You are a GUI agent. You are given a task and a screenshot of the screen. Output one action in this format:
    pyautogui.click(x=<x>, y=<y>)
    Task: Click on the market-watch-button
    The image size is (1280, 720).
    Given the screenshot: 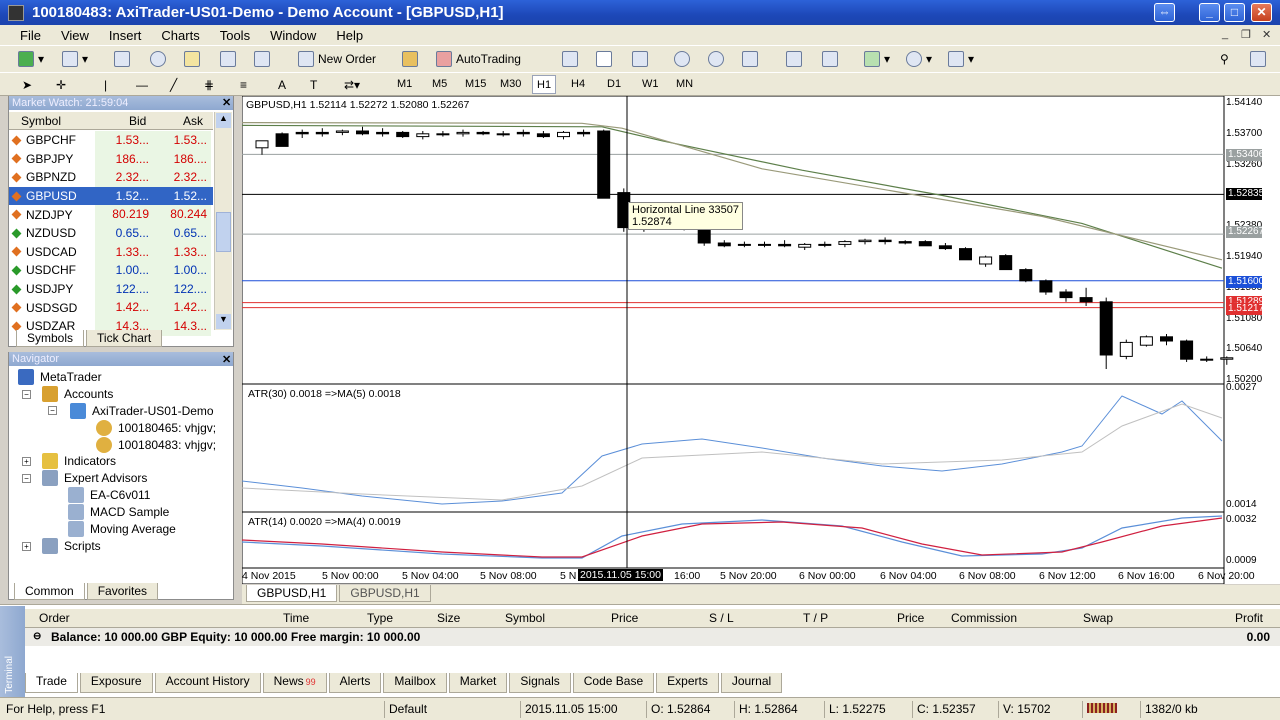 What is the action you would take?
    pyautogui.click(x=124, y=59)
    